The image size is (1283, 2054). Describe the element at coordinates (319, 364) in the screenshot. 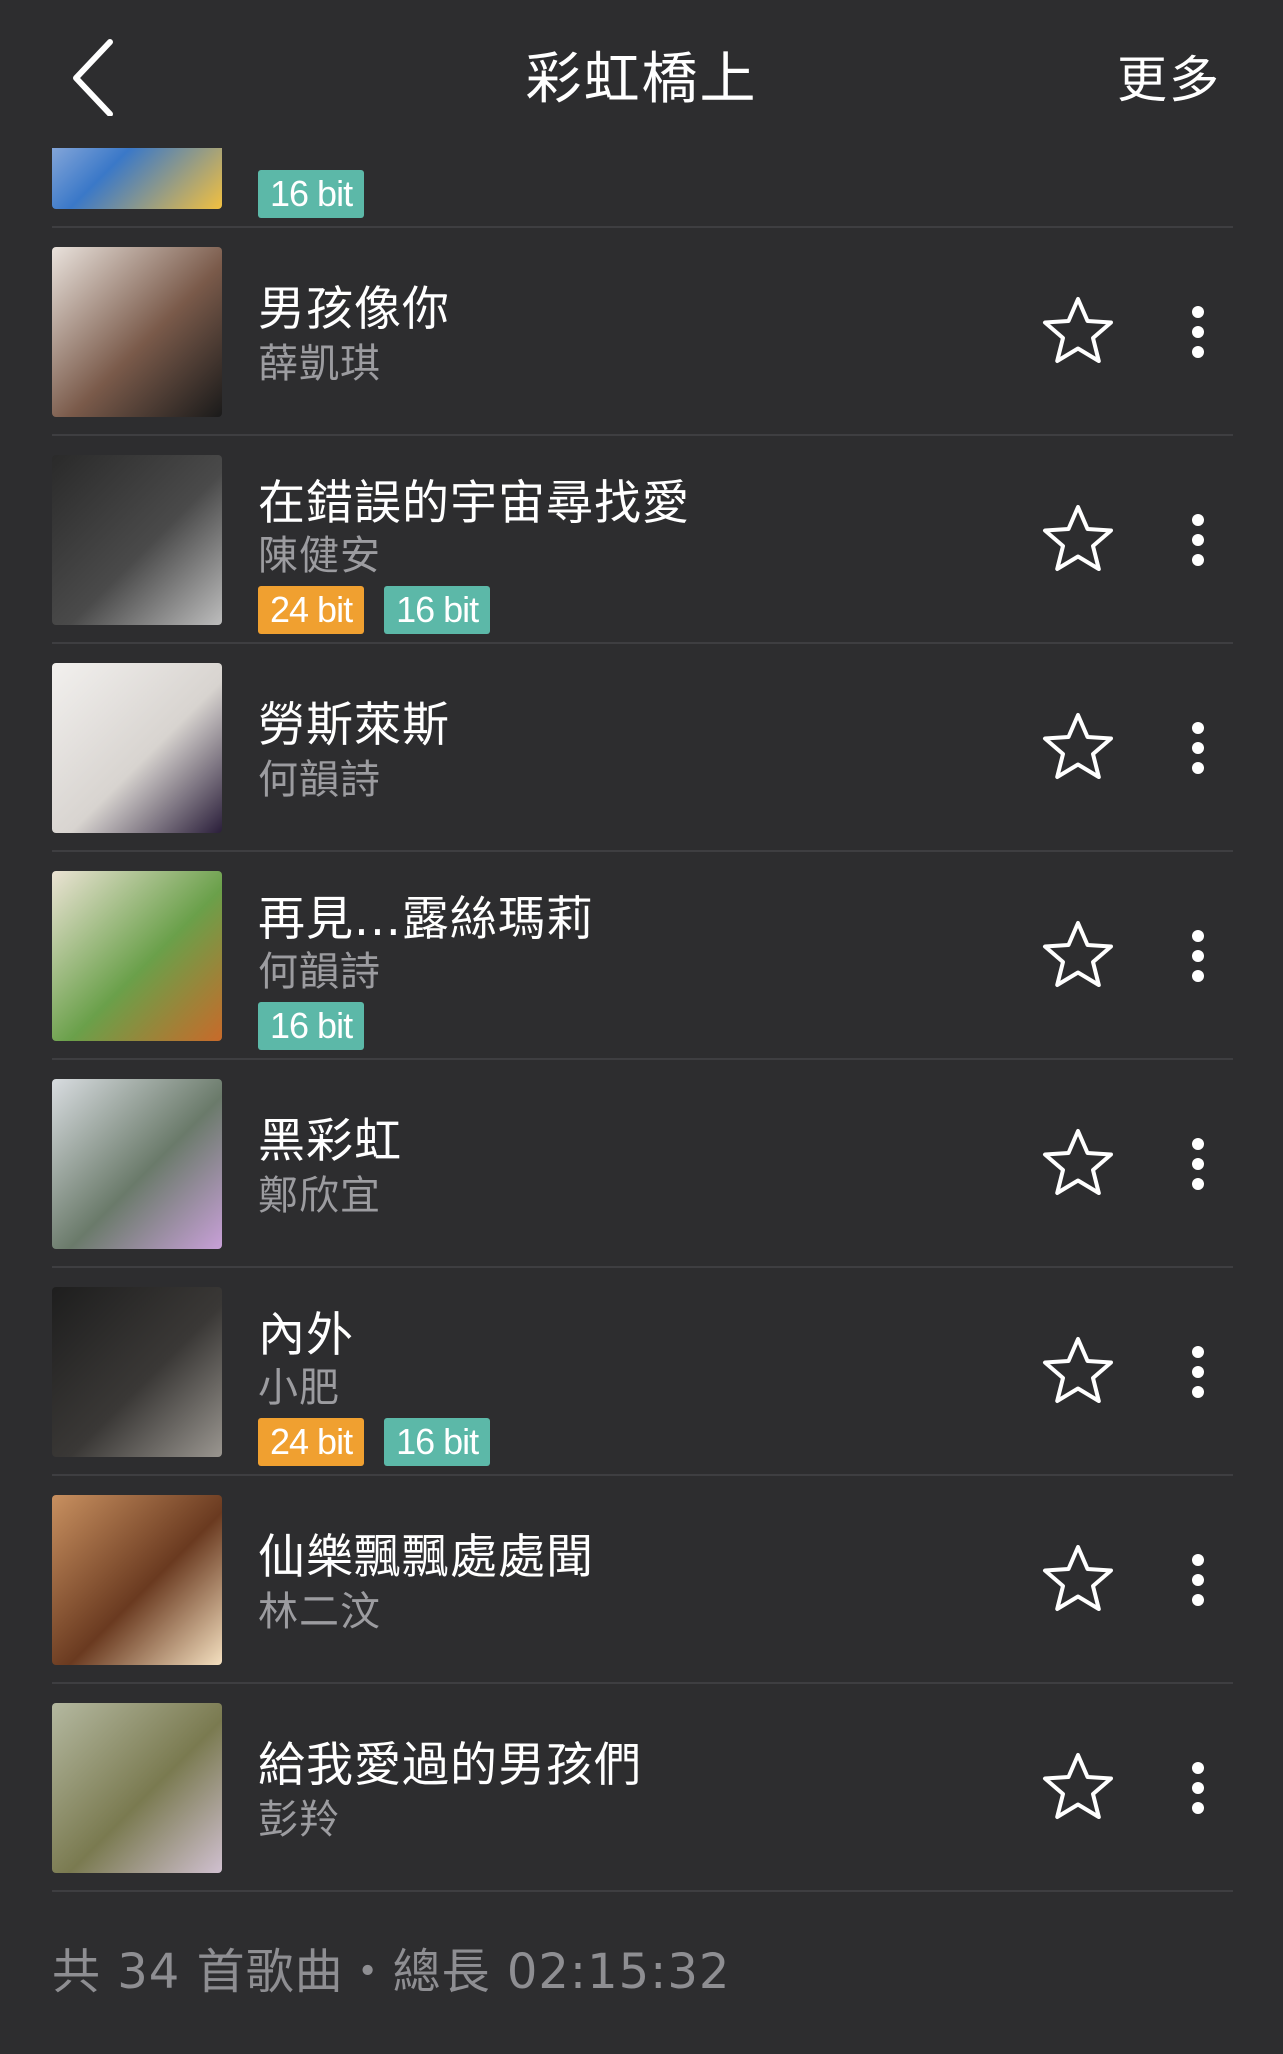

I see `song-artist: 薛凱琪` at that location.